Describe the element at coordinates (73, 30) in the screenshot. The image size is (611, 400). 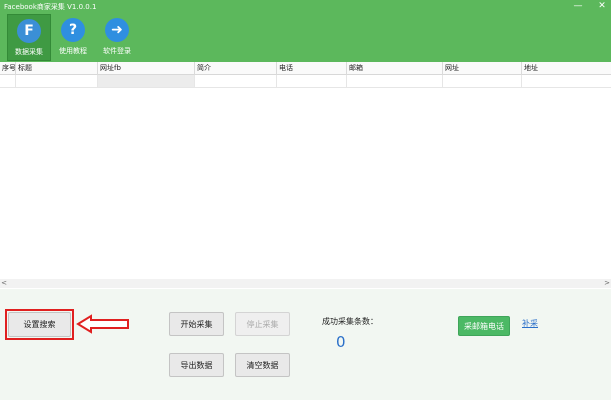
I see `help-icon: ?` at that location.